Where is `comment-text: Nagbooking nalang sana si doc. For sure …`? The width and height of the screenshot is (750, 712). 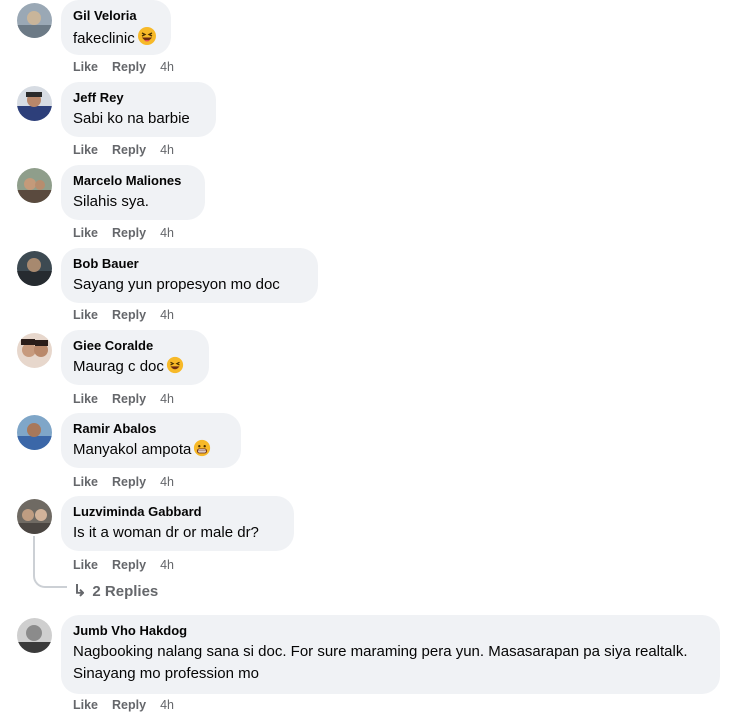 comment-text: Nagbooking nalang sana si doc. For sure … is located at coordinates (380, 662).